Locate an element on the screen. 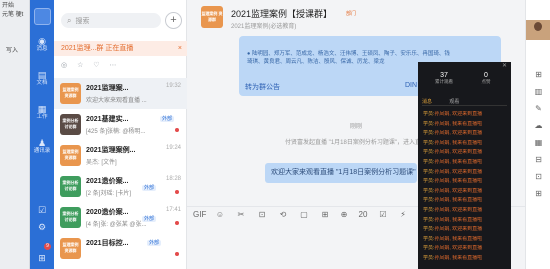 The image size is (550, 269). close-icon: × is located at coordinates (180, 48).